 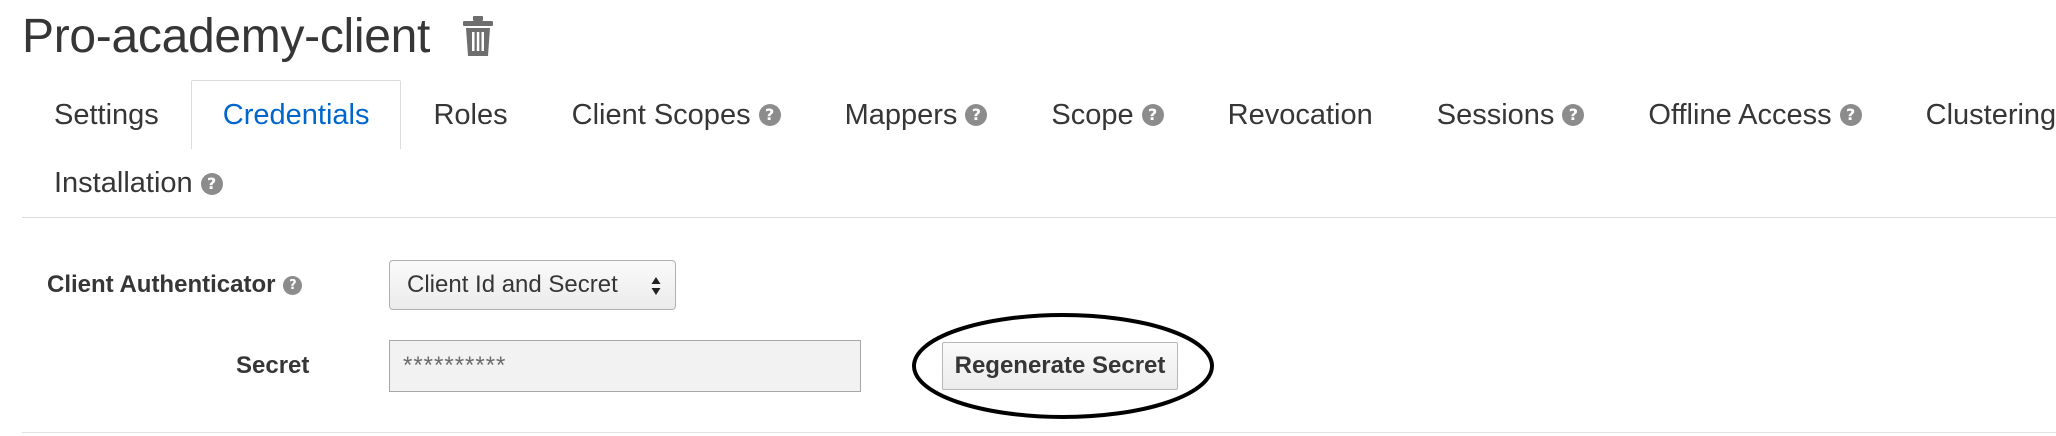 What do you see at coordinates (123, 183) in the screenshot?
I see `tab-label: Installation` at bounding box center [123, 183].